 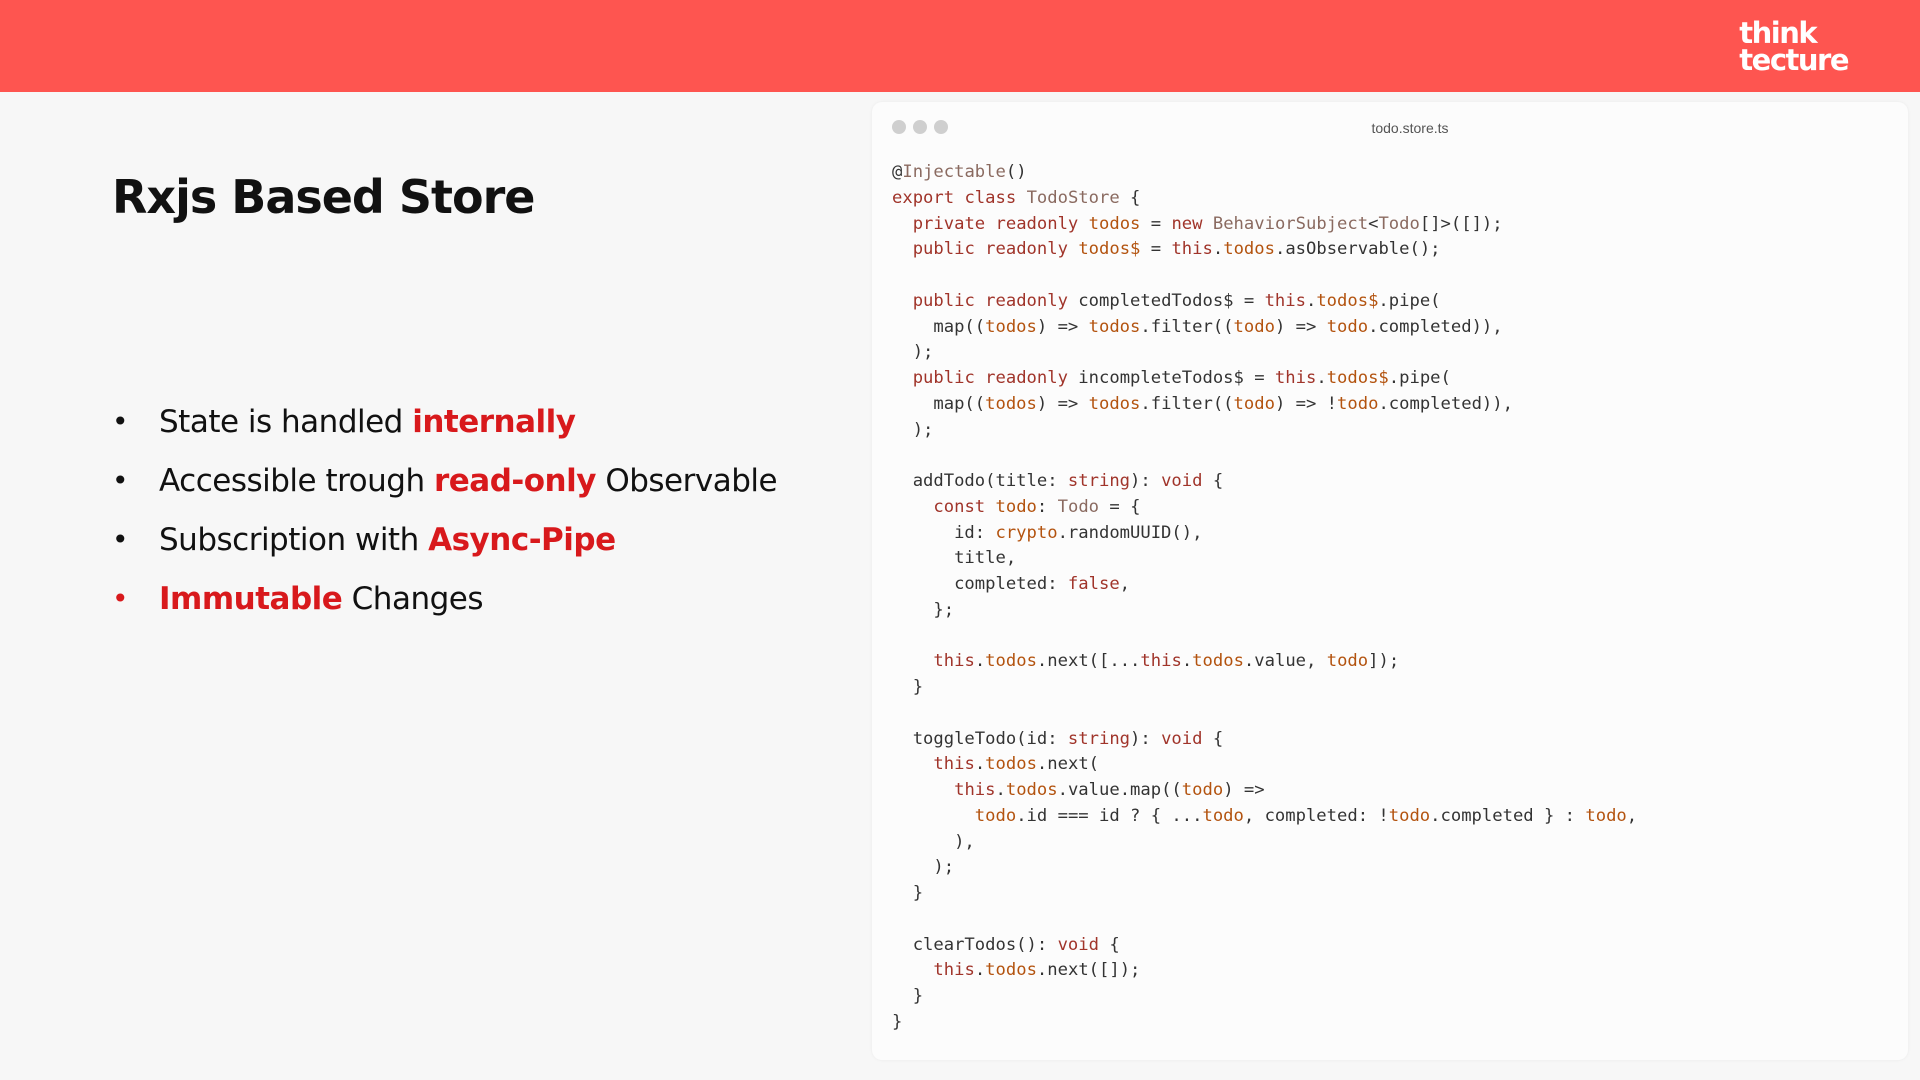 What do you see at coordinates (1047, 532) in the screenshot?
I see `code-line: id: crypto.randomUUID(),` at bounding box center [1047, 532].